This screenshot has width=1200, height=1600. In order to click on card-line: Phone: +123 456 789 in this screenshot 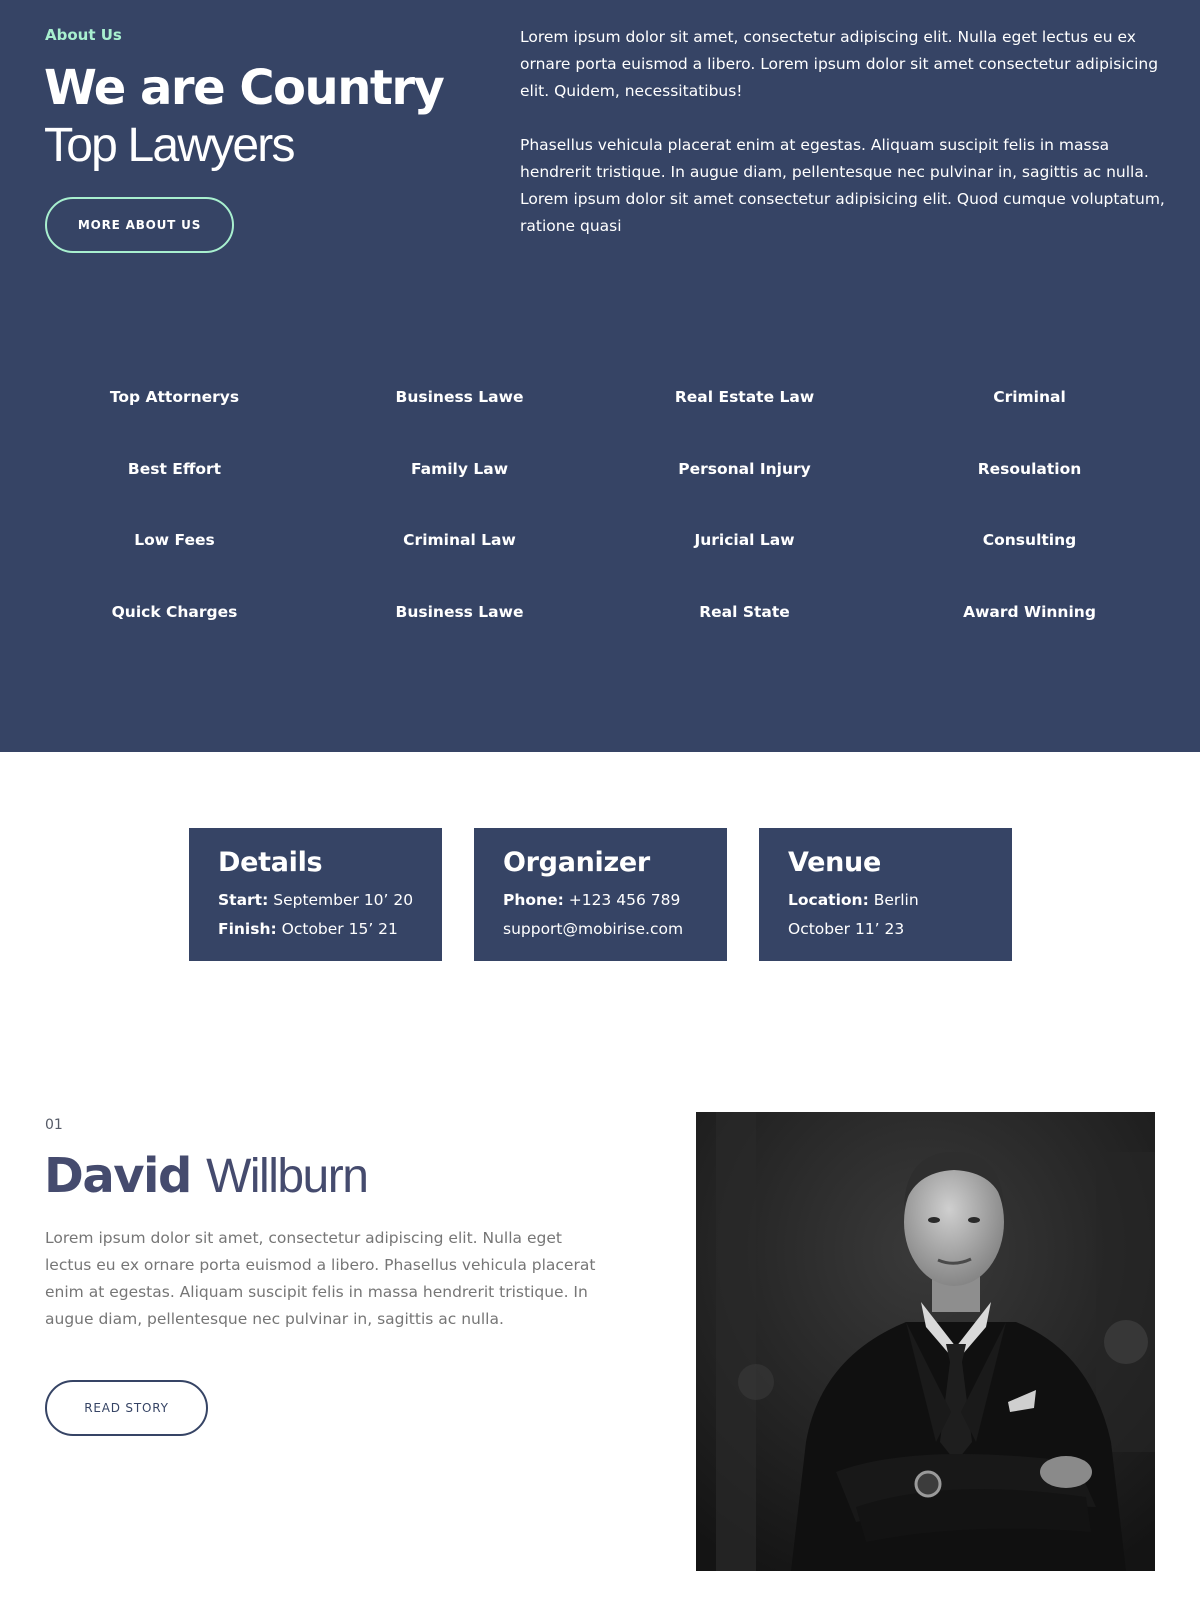, I will do `click(601, 900)`.